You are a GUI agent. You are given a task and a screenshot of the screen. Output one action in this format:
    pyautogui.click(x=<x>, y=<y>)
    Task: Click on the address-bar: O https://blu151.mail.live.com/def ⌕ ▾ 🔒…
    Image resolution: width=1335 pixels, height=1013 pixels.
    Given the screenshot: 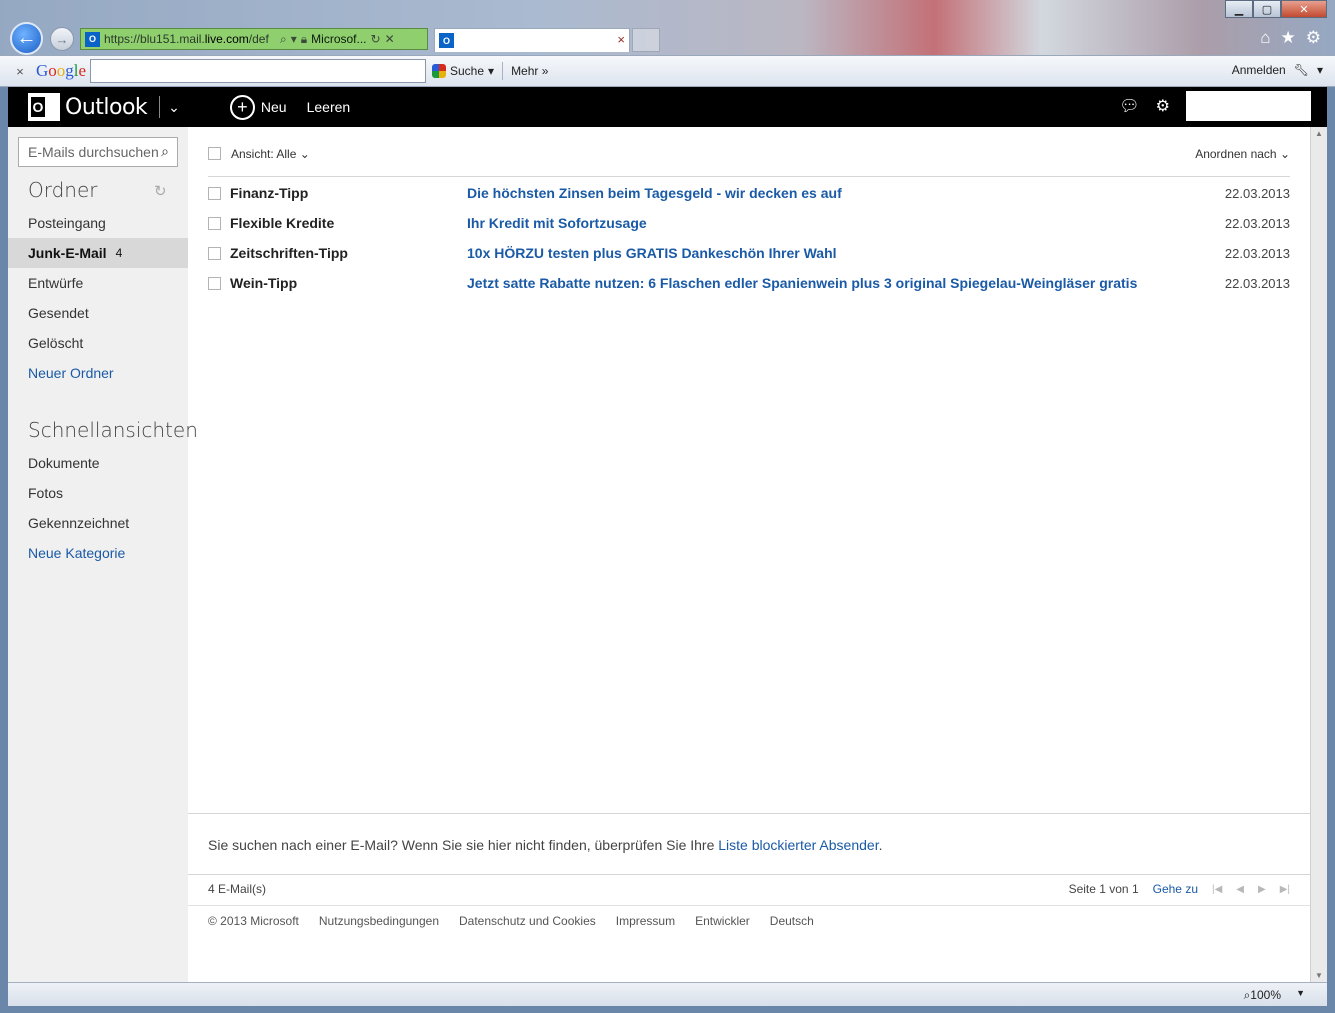 What is the action you would take?
    pyautogui.click(x=254, y=39)
    